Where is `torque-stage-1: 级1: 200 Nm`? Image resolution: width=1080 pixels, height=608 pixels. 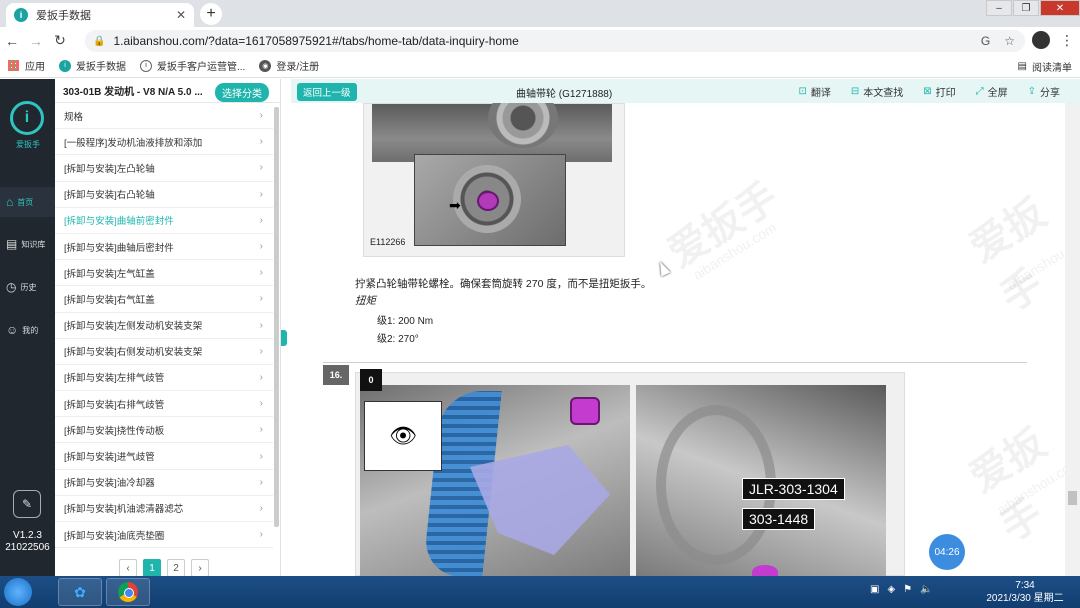 torque-stage-1: 级1: 200 Nm is located at coordinates (405, 321).